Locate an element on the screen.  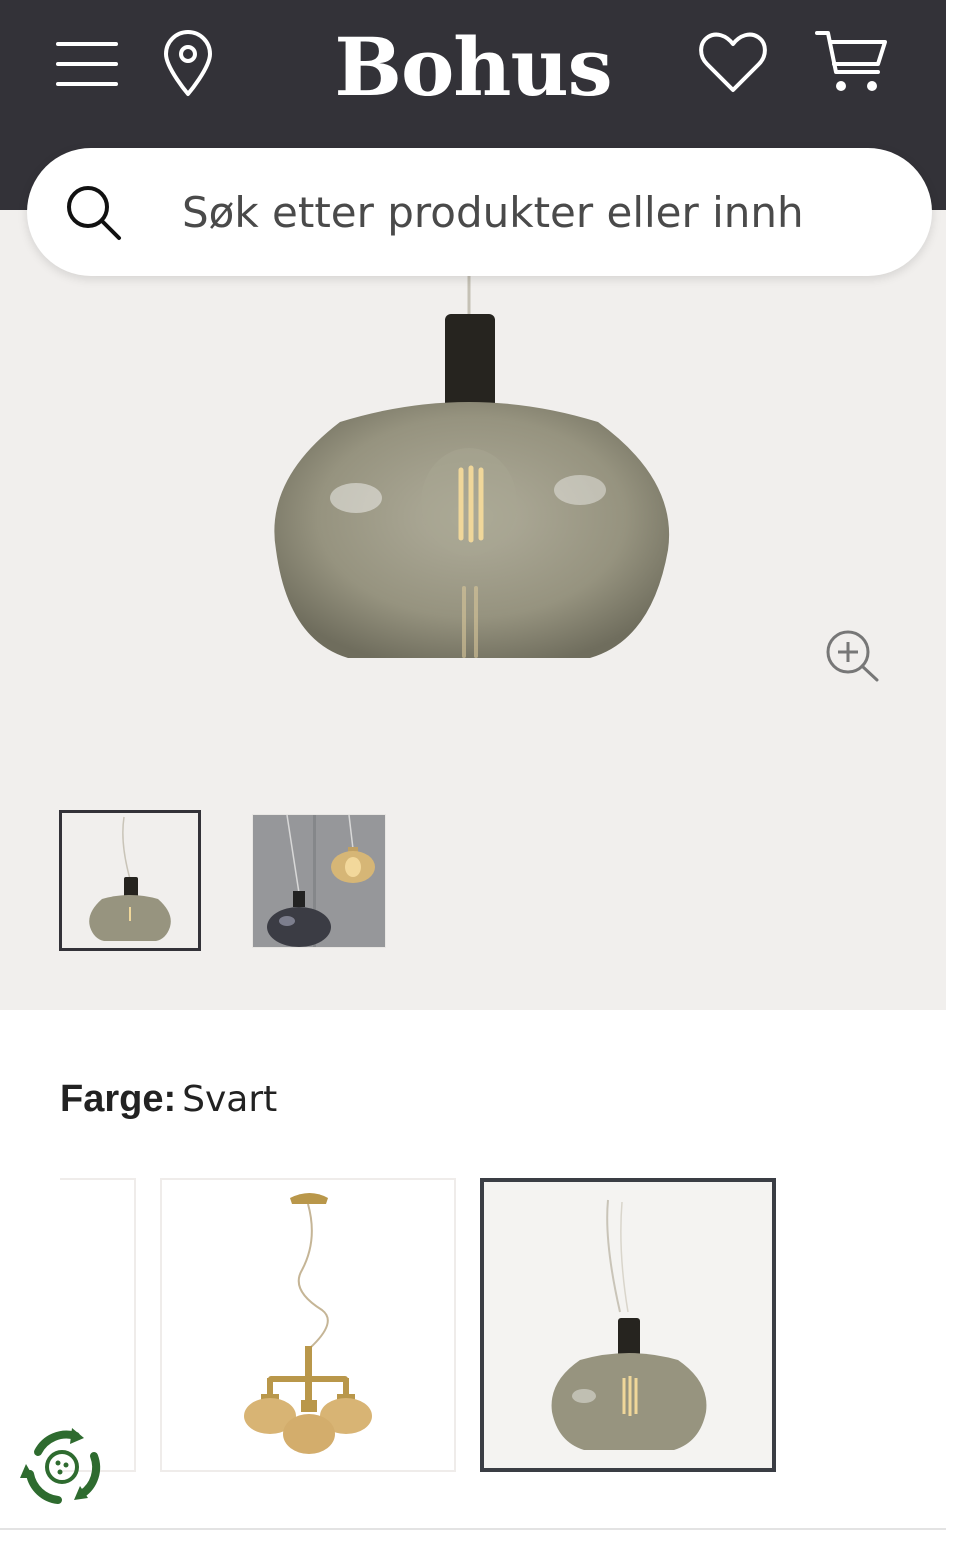
swatch-brass-image is located at coordinates (308, 1323).